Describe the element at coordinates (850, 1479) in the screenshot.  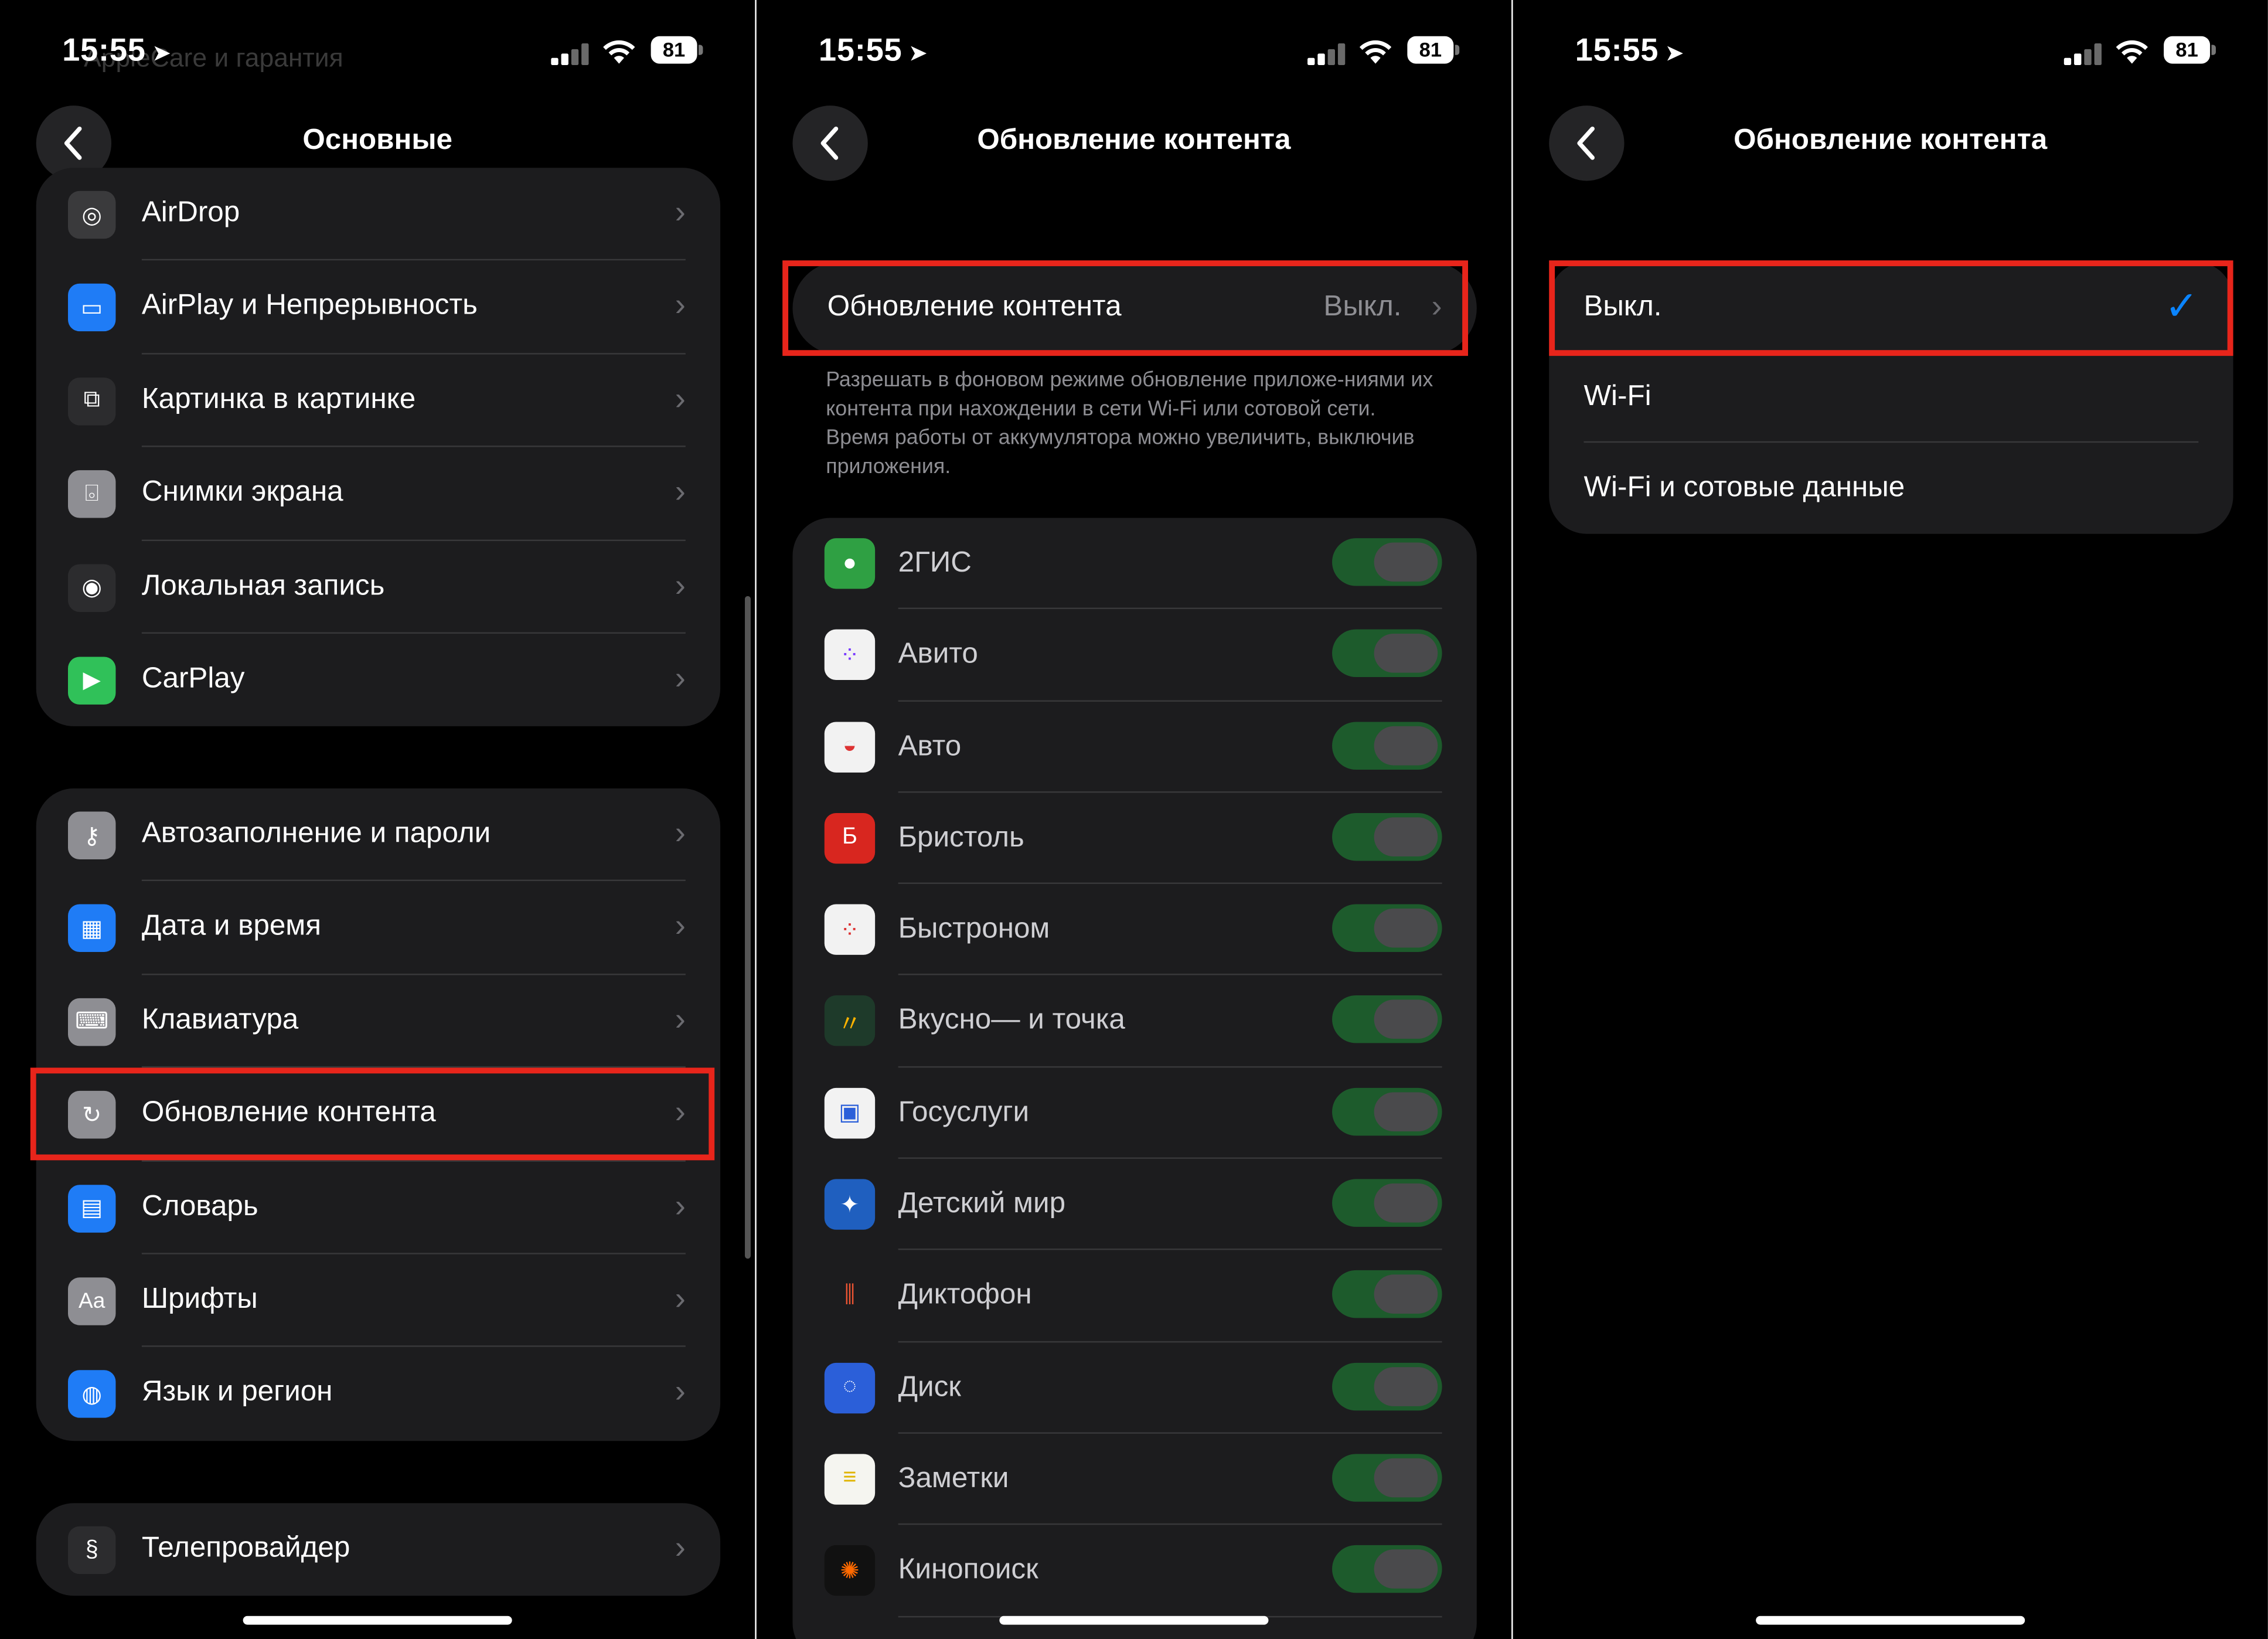
I see `notes-icon: ≡` at that location.